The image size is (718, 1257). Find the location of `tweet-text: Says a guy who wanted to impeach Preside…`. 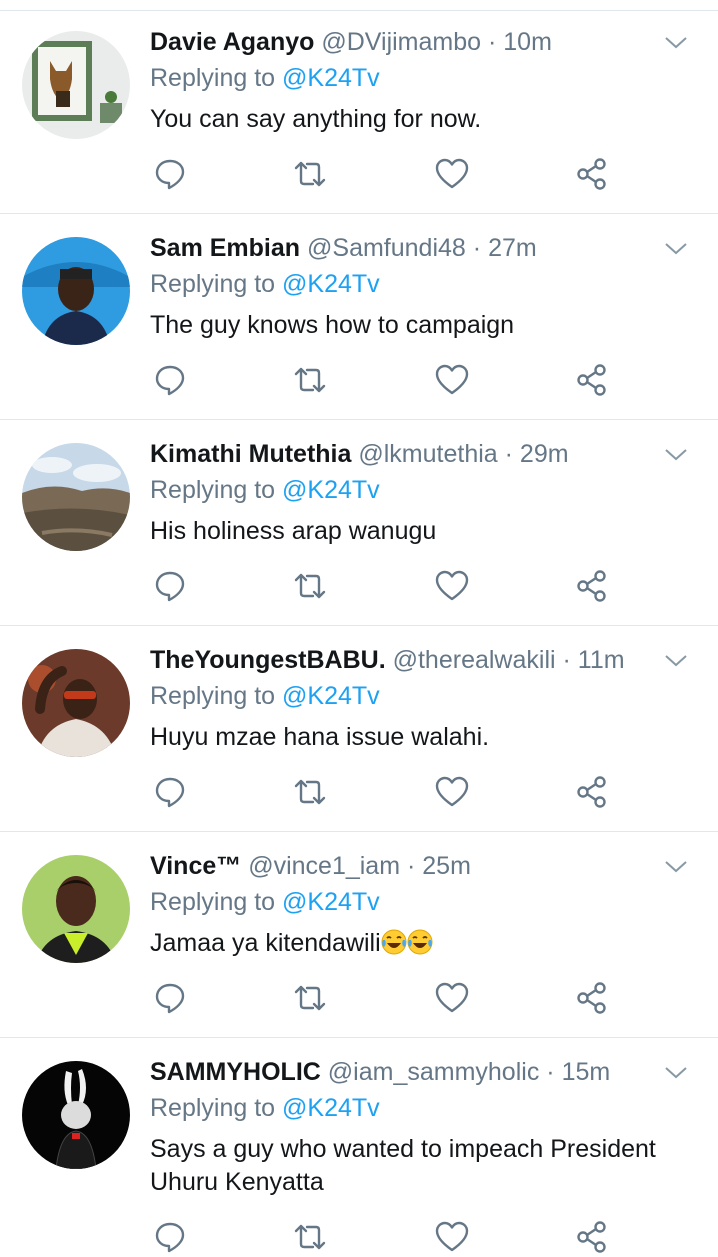

tweet-text: Says a guy who wanted to impeach Preside… is located at coordinates (403, 1165).